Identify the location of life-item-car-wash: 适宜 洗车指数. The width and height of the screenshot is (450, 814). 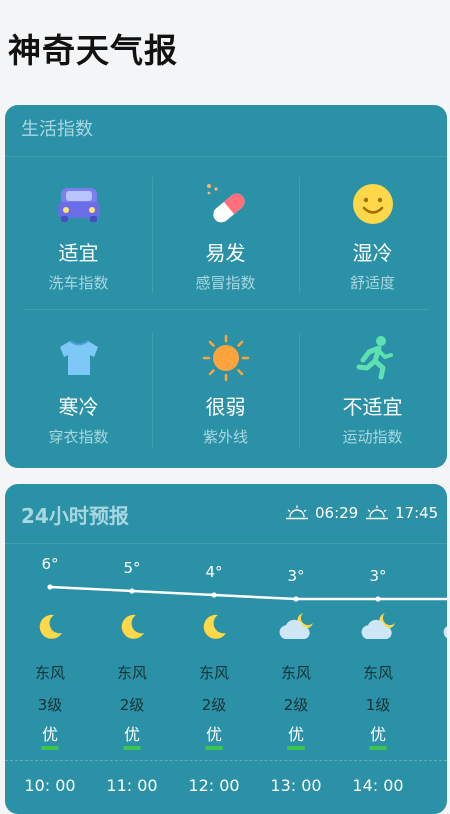
(78, 237).